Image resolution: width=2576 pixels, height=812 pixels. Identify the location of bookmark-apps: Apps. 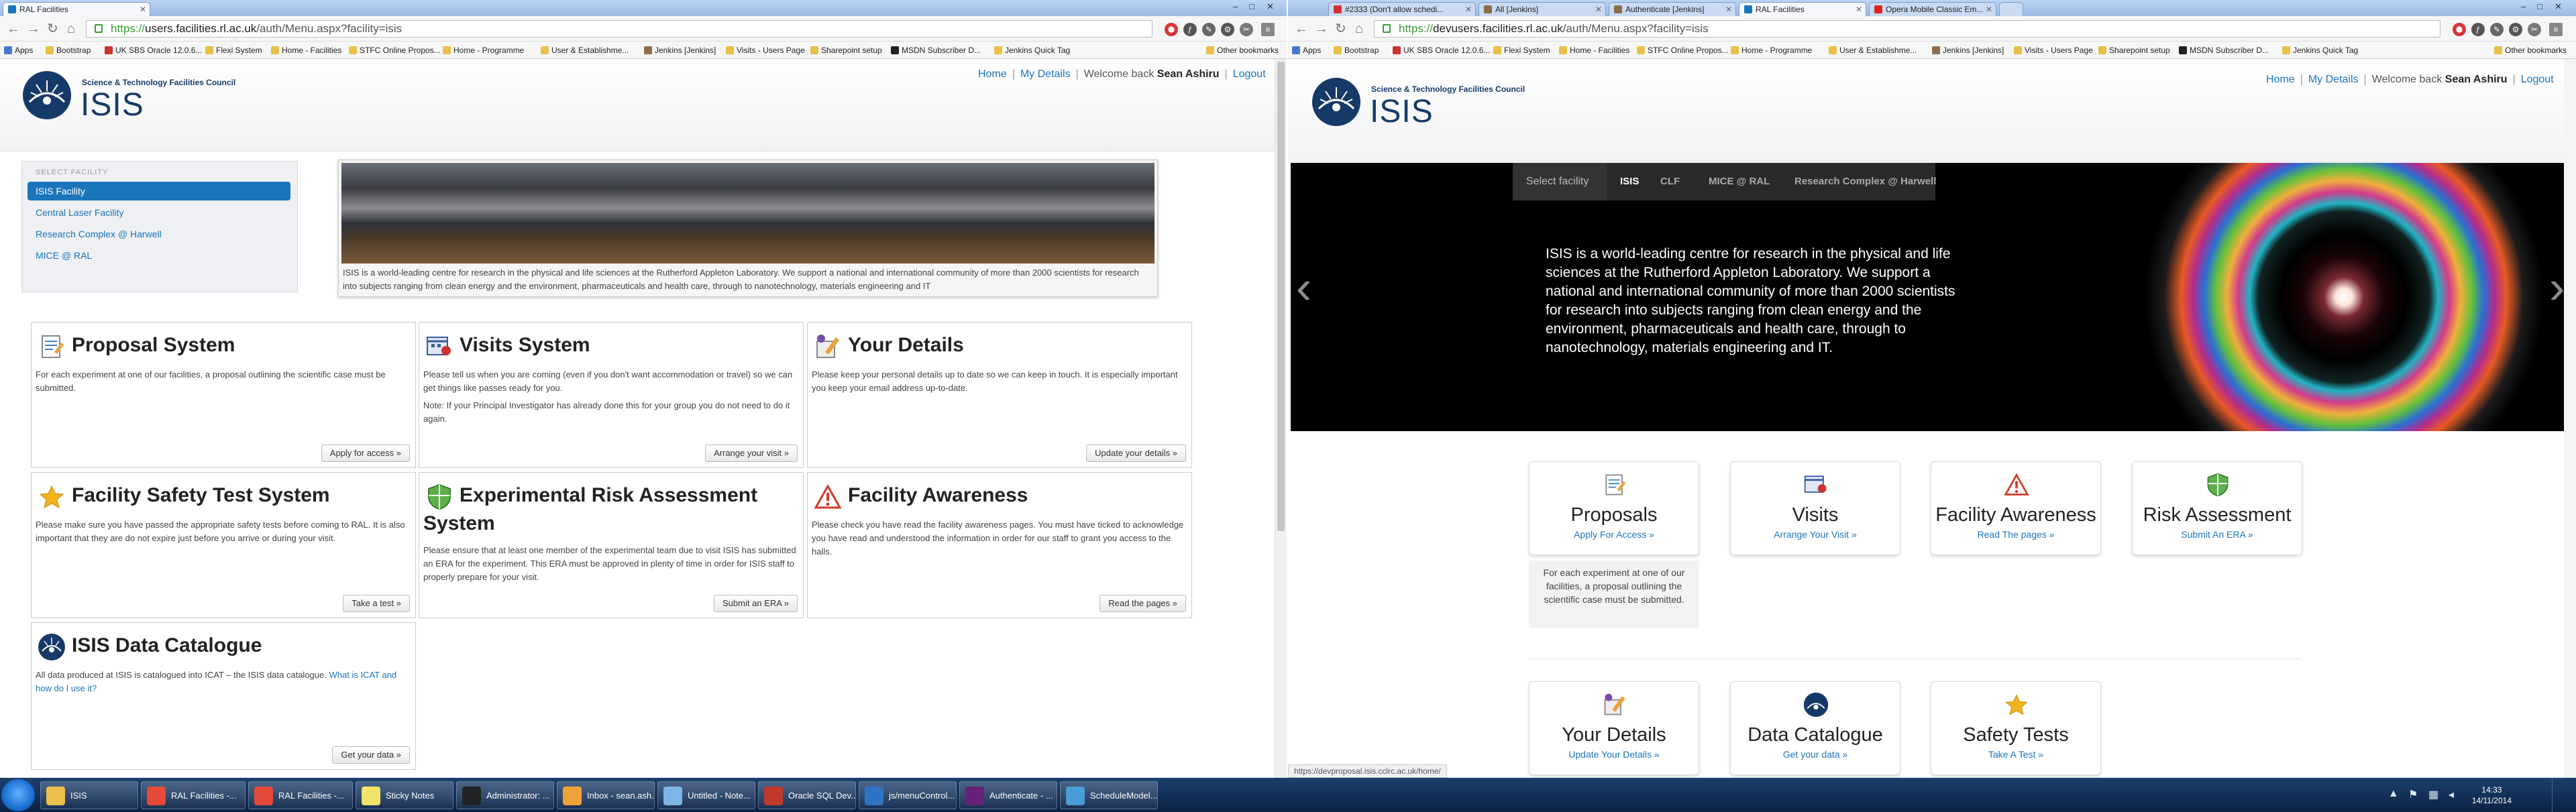
(1306, 50).